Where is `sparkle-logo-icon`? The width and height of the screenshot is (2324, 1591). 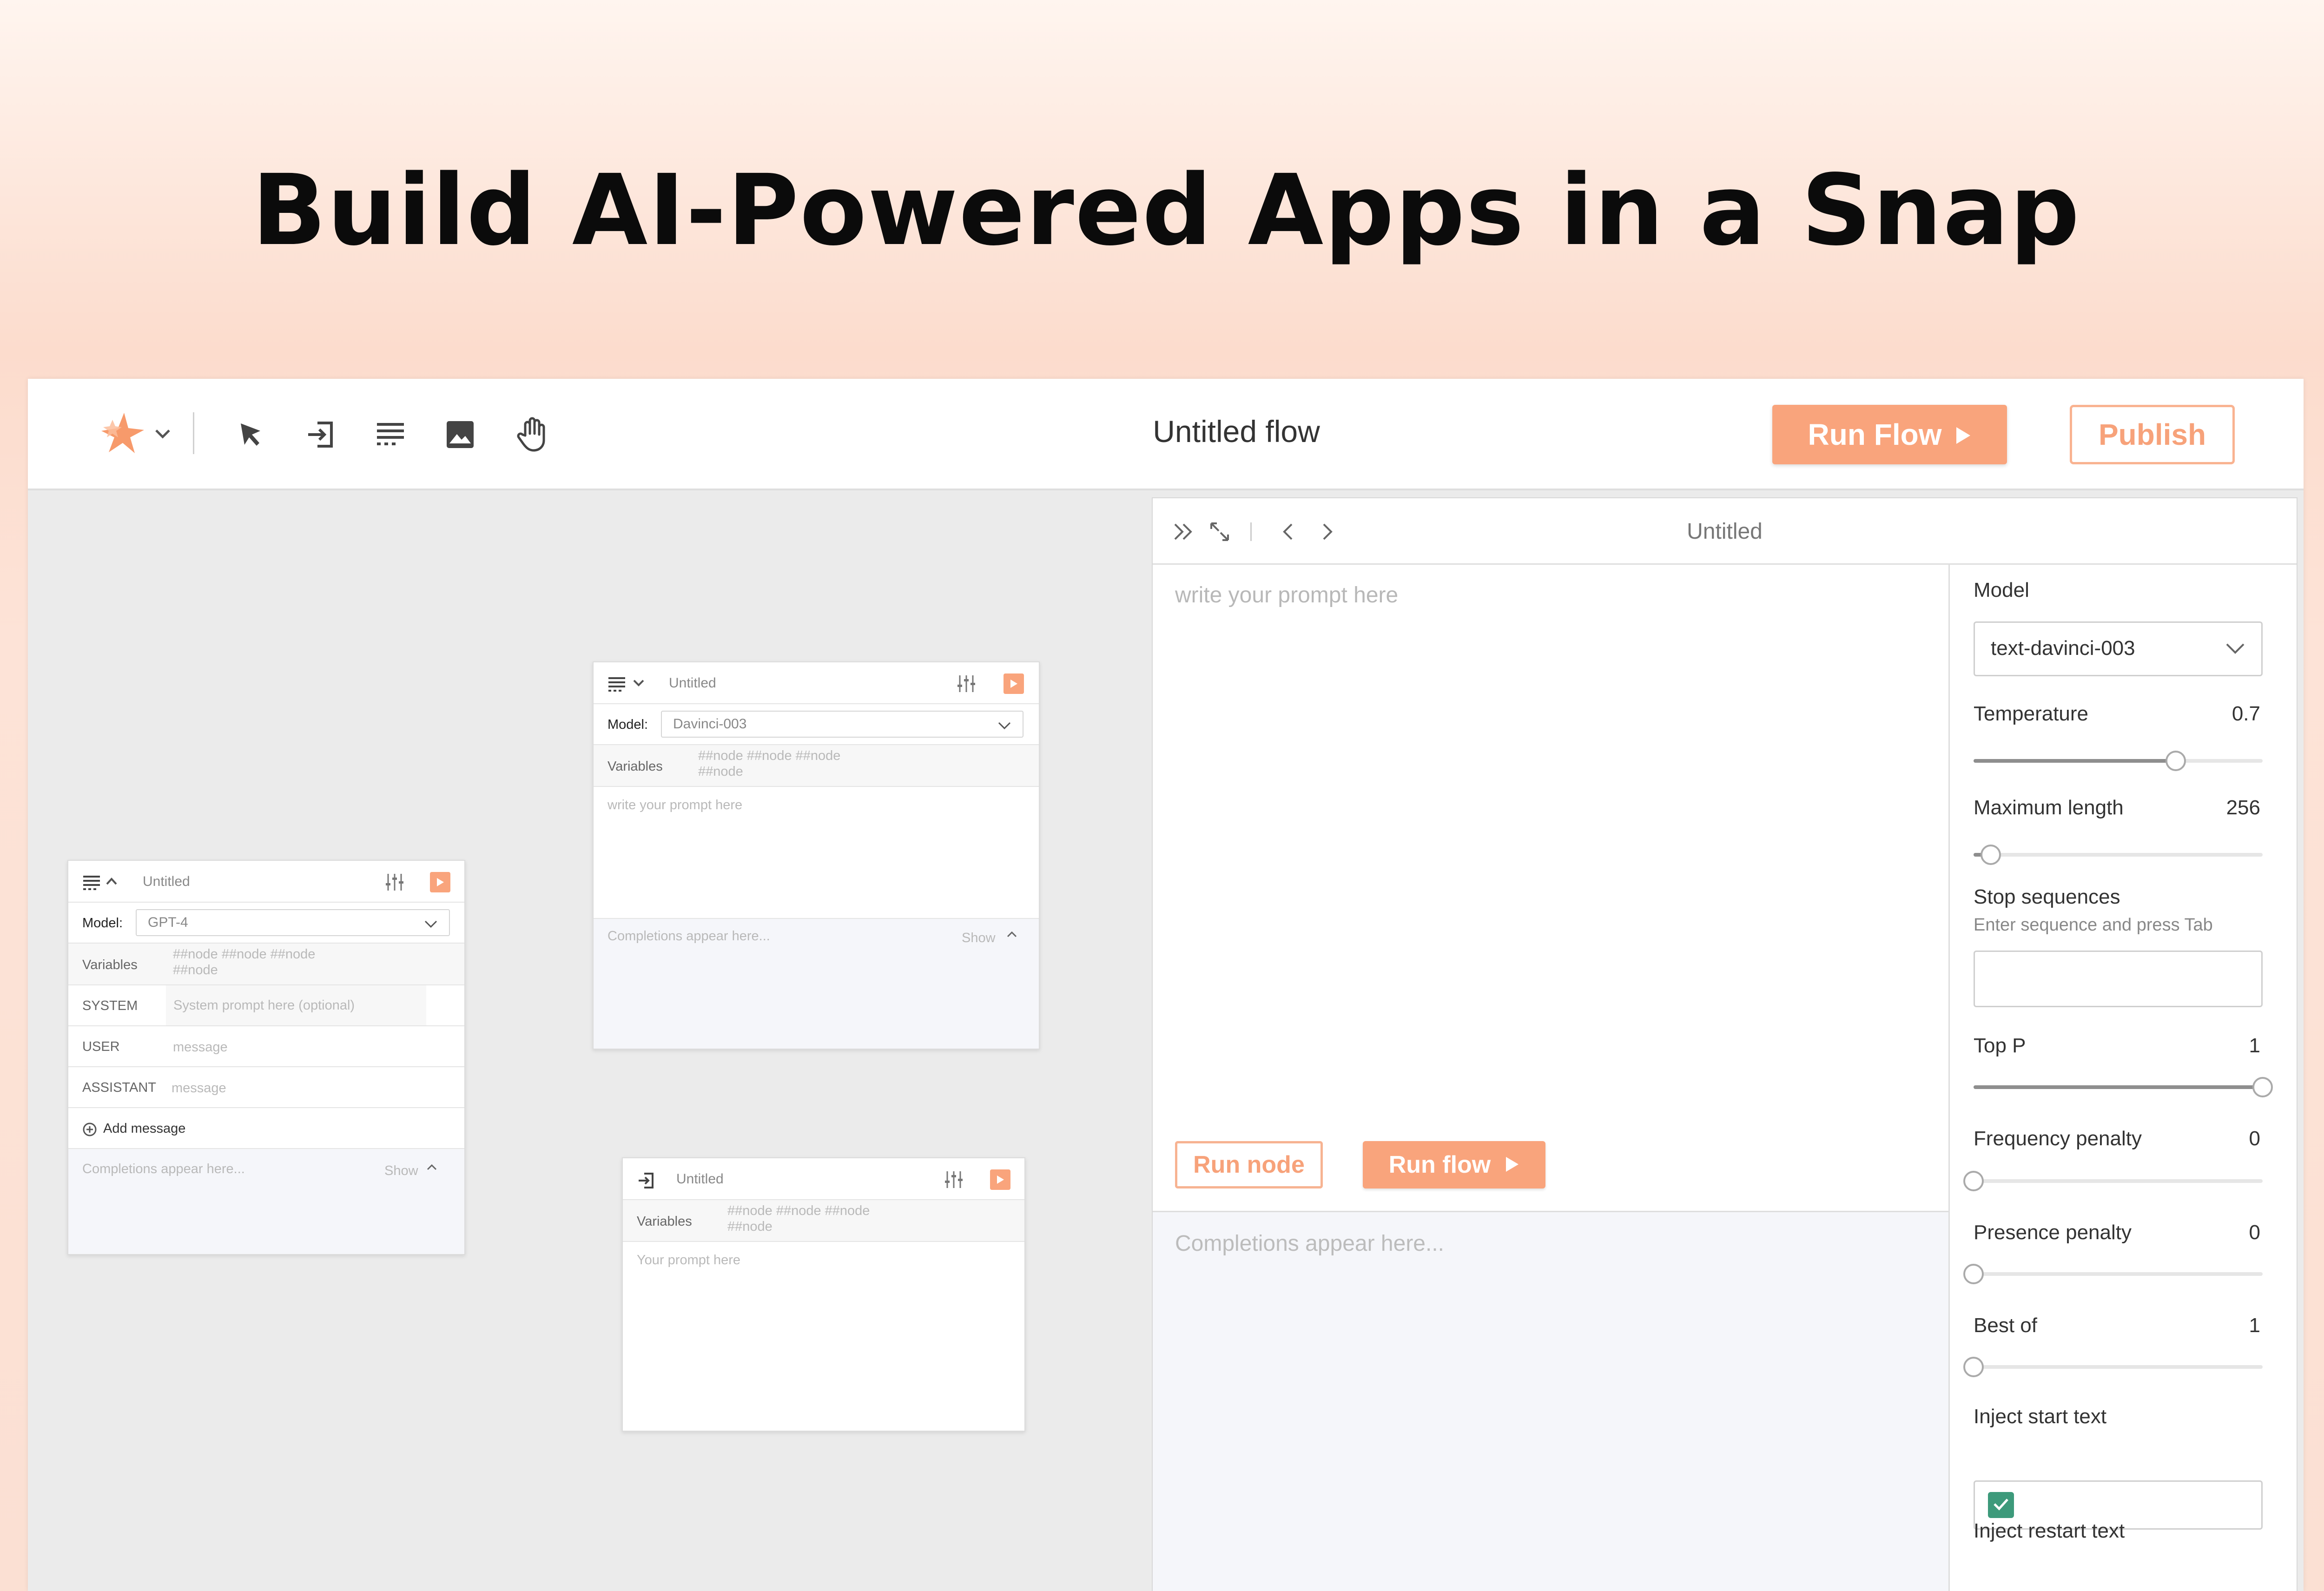 sparkle-logo-icon is located at coordinates (124, 434).